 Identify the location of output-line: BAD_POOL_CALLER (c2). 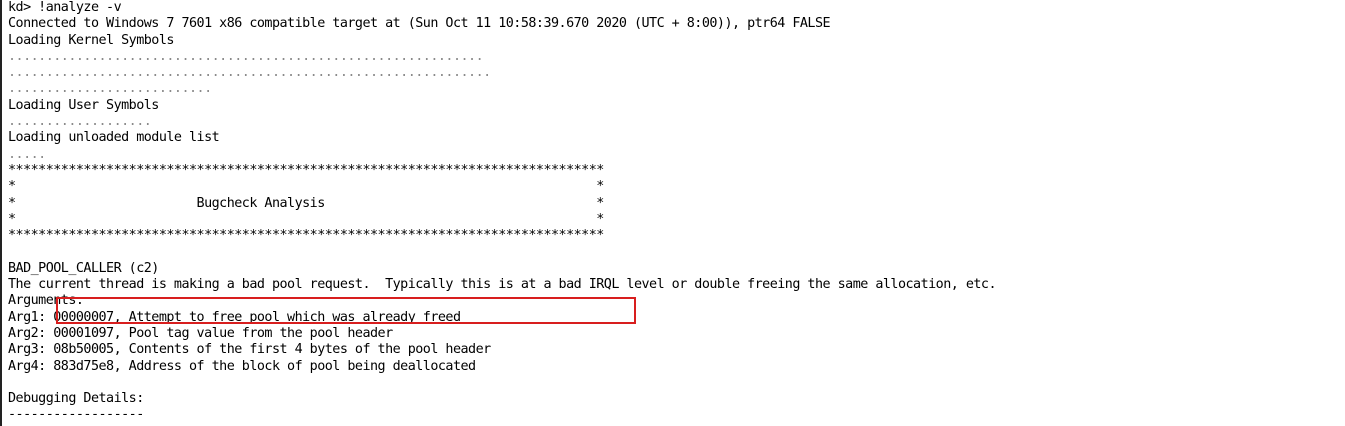
(83, 268).